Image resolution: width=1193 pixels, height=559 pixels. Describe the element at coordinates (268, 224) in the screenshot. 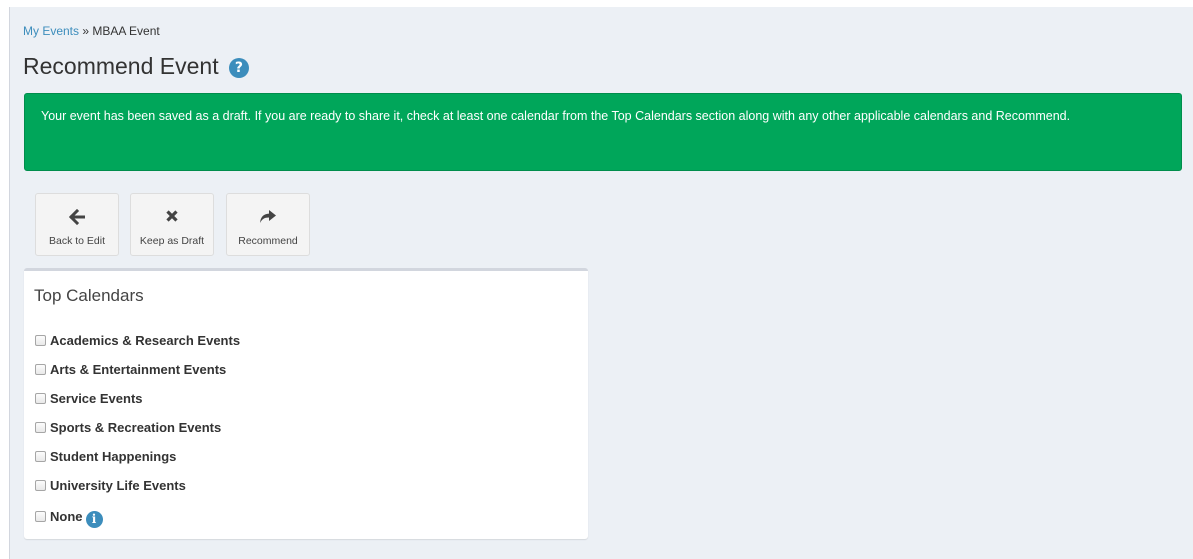

I see `recommend-button: Recommend` at that location.